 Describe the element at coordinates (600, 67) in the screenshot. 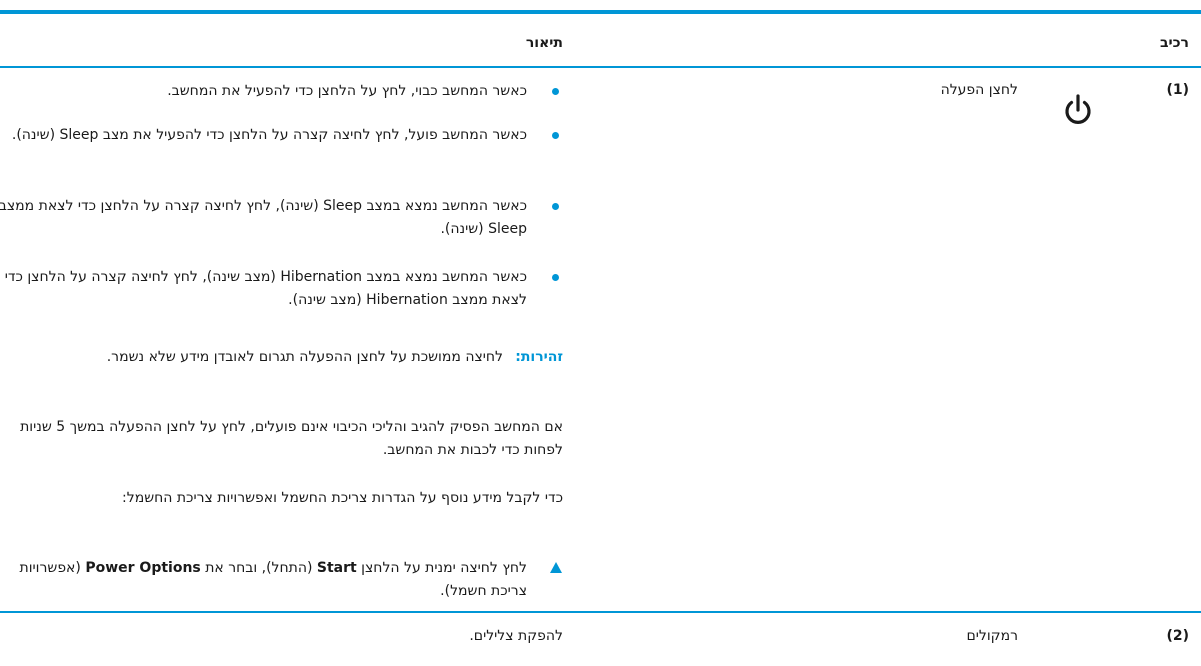

I see `header-rule` at that location.